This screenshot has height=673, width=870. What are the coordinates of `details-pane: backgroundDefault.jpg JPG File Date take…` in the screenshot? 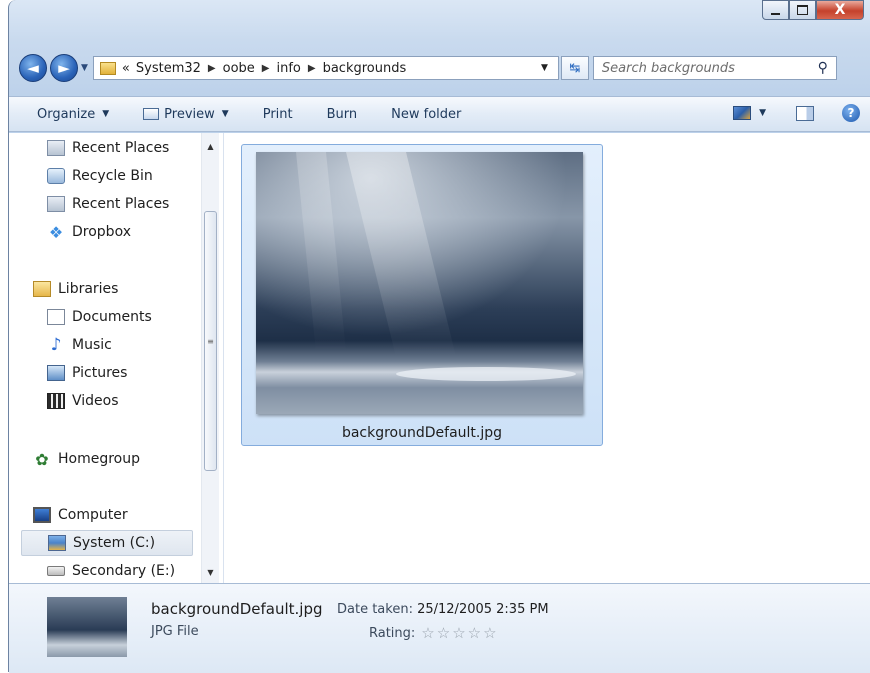 It's located at (439, 628).